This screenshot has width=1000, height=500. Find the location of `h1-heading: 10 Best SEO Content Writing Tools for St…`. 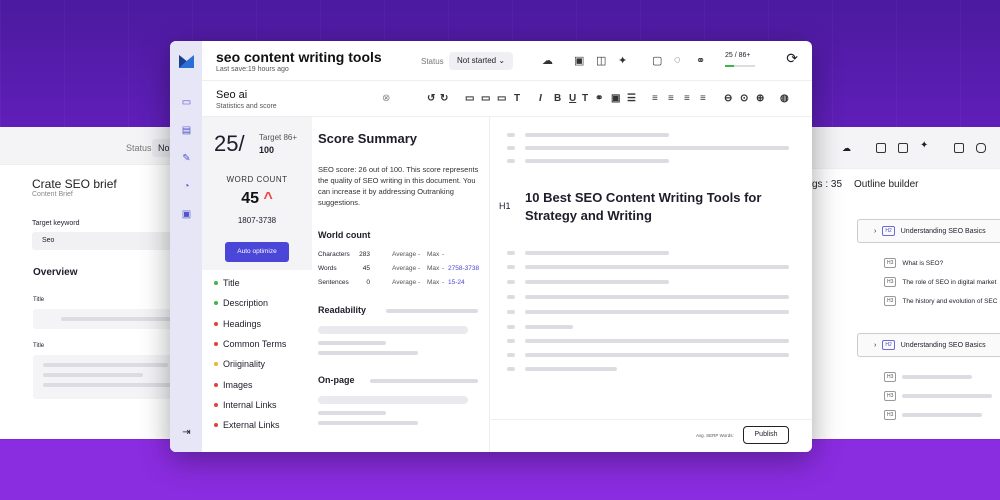

h1-heading: 10 Best SEO Content Writing Tools for St… is located at coordinates (655, 207).